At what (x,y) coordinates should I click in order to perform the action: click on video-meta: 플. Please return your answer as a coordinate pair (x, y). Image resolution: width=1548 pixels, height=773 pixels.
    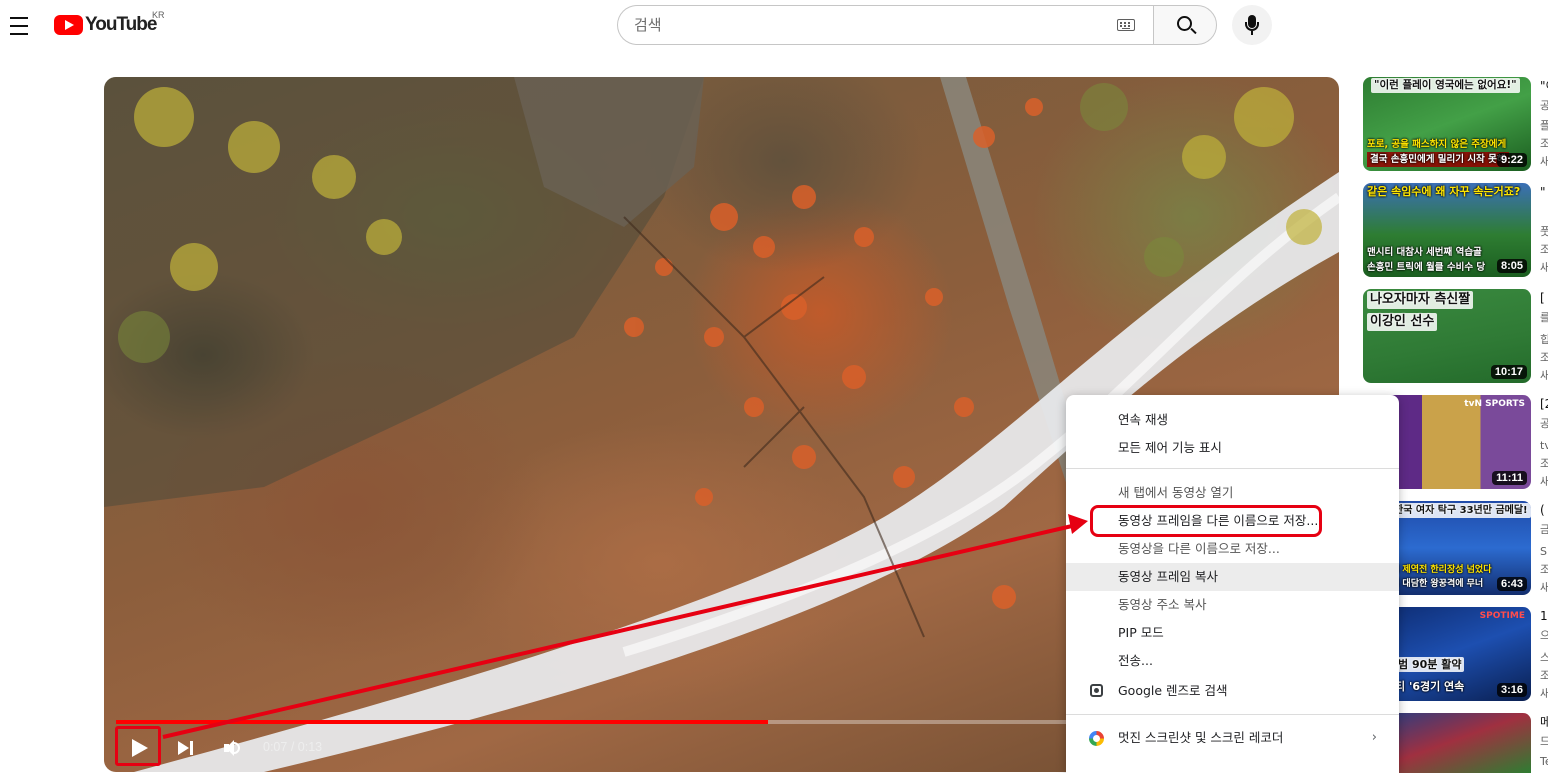
    Looking at the image, I should click on (1544, 125).